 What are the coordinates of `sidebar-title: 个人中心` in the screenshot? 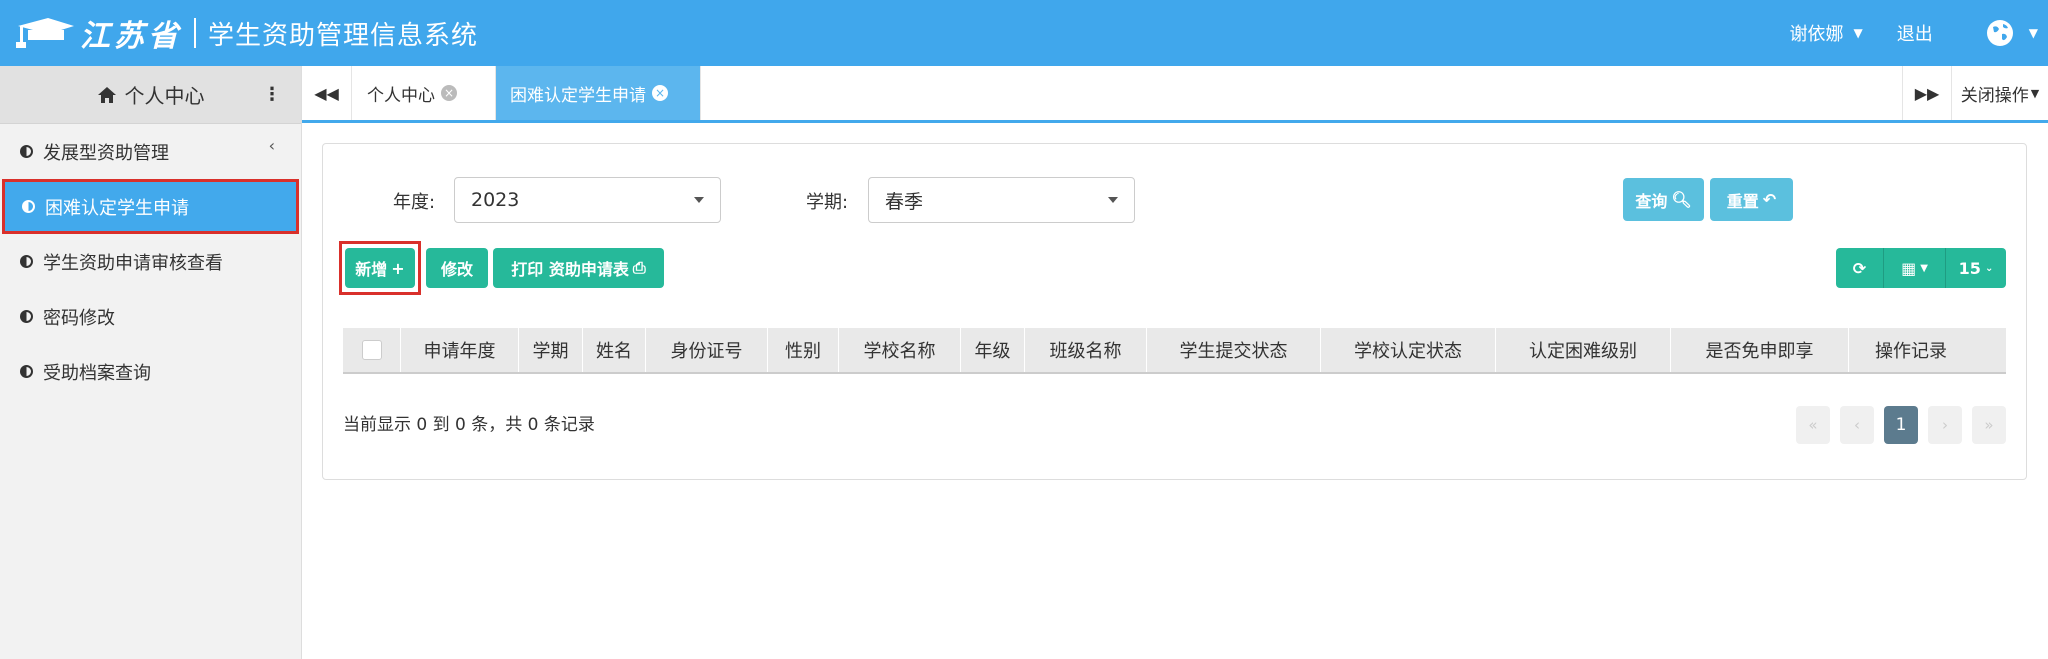 It's located at (164, 96).